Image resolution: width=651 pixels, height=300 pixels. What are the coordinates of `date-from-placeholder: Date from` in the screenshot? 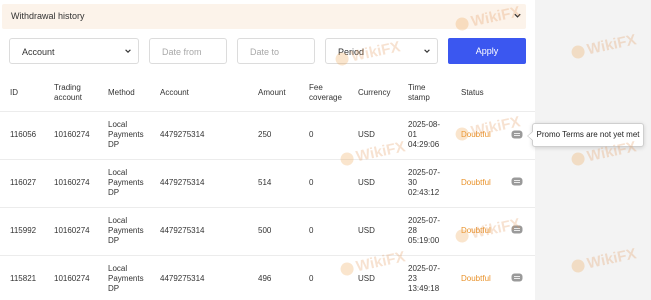 It's located at (182, 52).